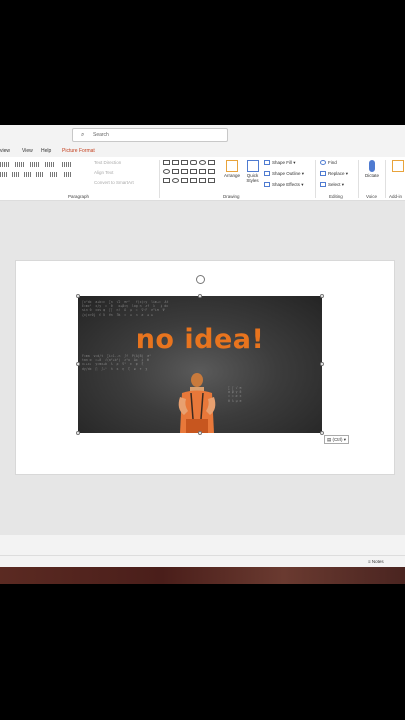 The height and width of the screenshot is (720, 405). What do you see at coordinates (323, 163) in the screenshot?
I see `find-icon` at bounding box center [323, 163].